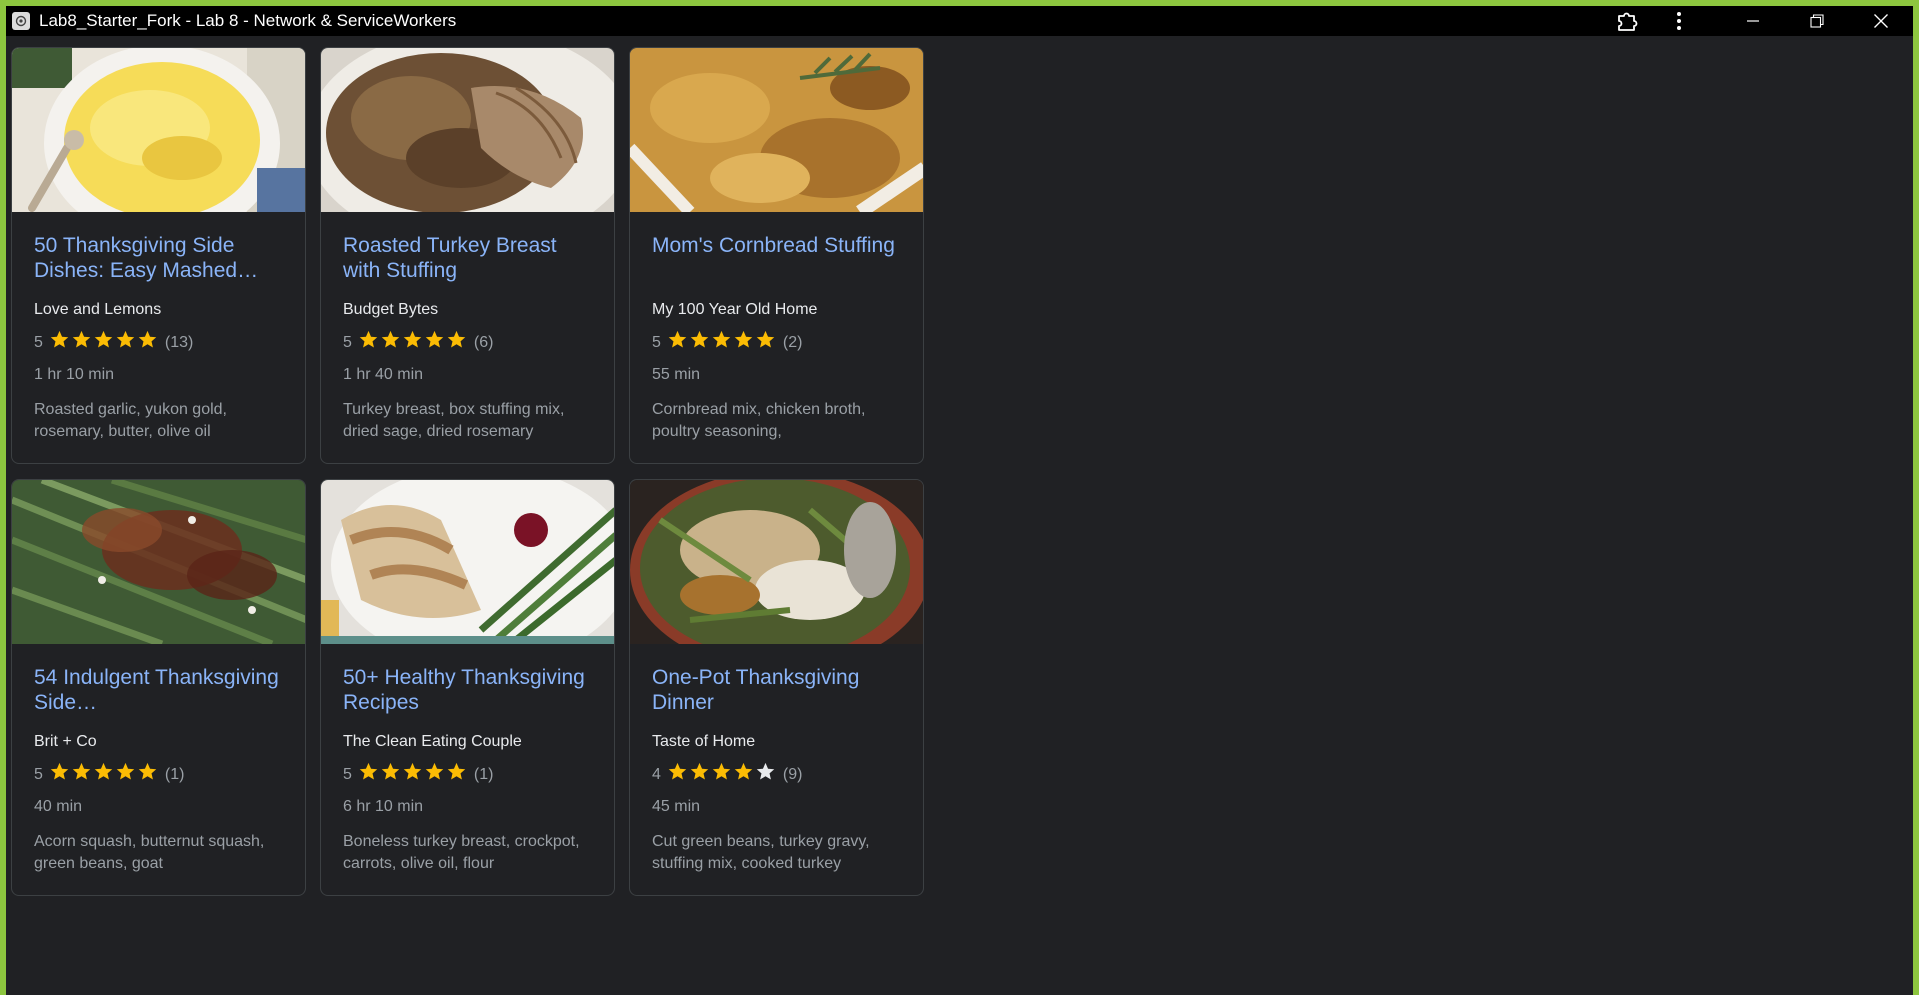 The height and width of the screenshot is (995, 1919). Describe the element at coordinates (65, 741) in the screenshot. I see `recipe-source: Brit + Co` at that location.